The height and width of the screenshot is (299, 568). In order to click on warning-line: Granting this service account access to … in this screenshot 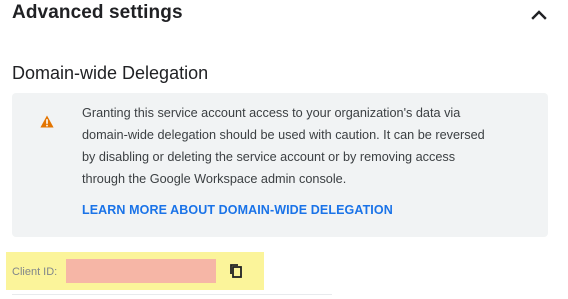, I will do `click(271, 113)`.